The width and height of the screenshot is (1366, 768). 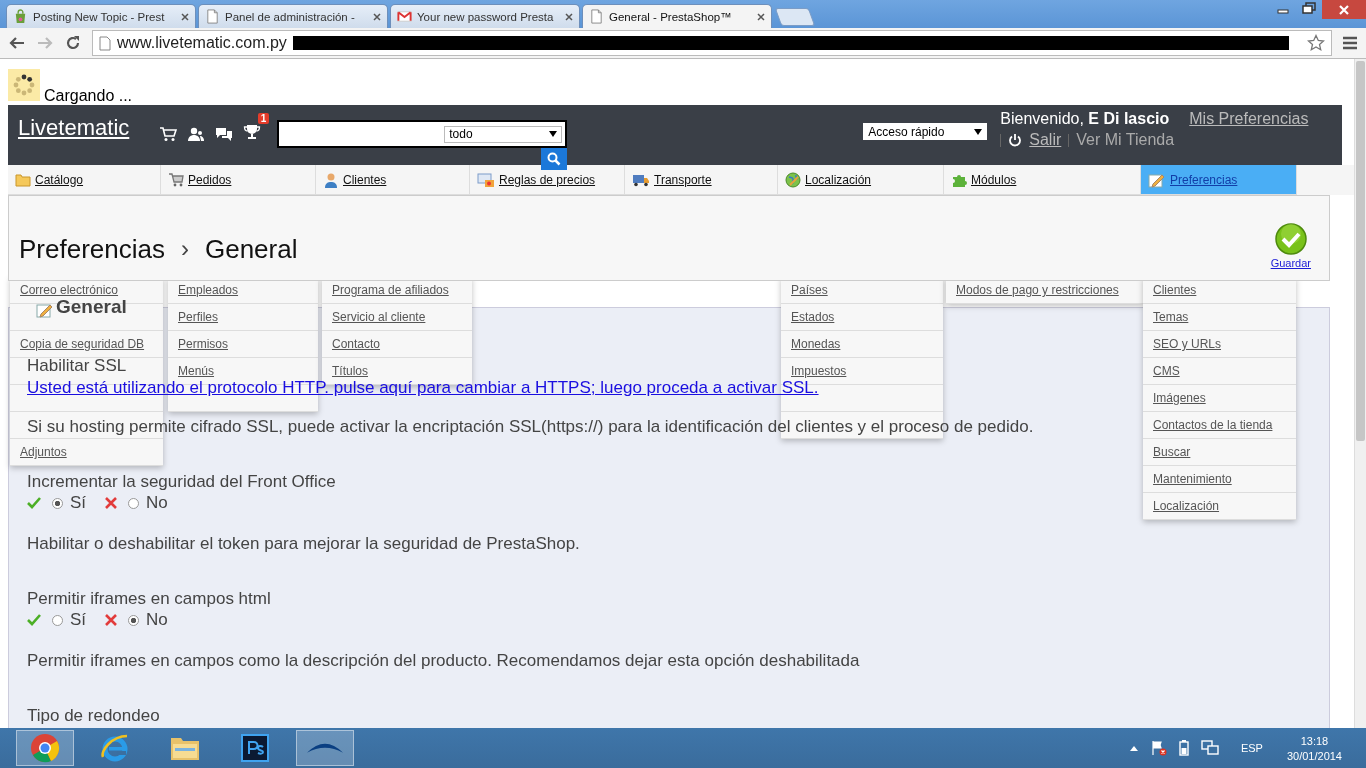 I want to click on submenu-item: Perfiles, so click(x=198, y=317).